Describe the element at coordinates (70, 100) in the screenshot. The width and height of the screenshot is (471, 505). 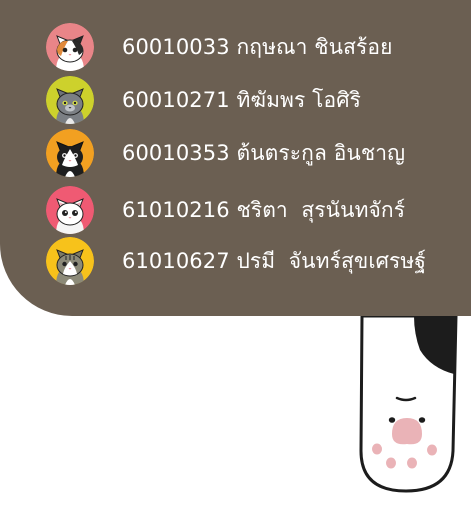
I see `gray-cat-avatar-icon` at that location.